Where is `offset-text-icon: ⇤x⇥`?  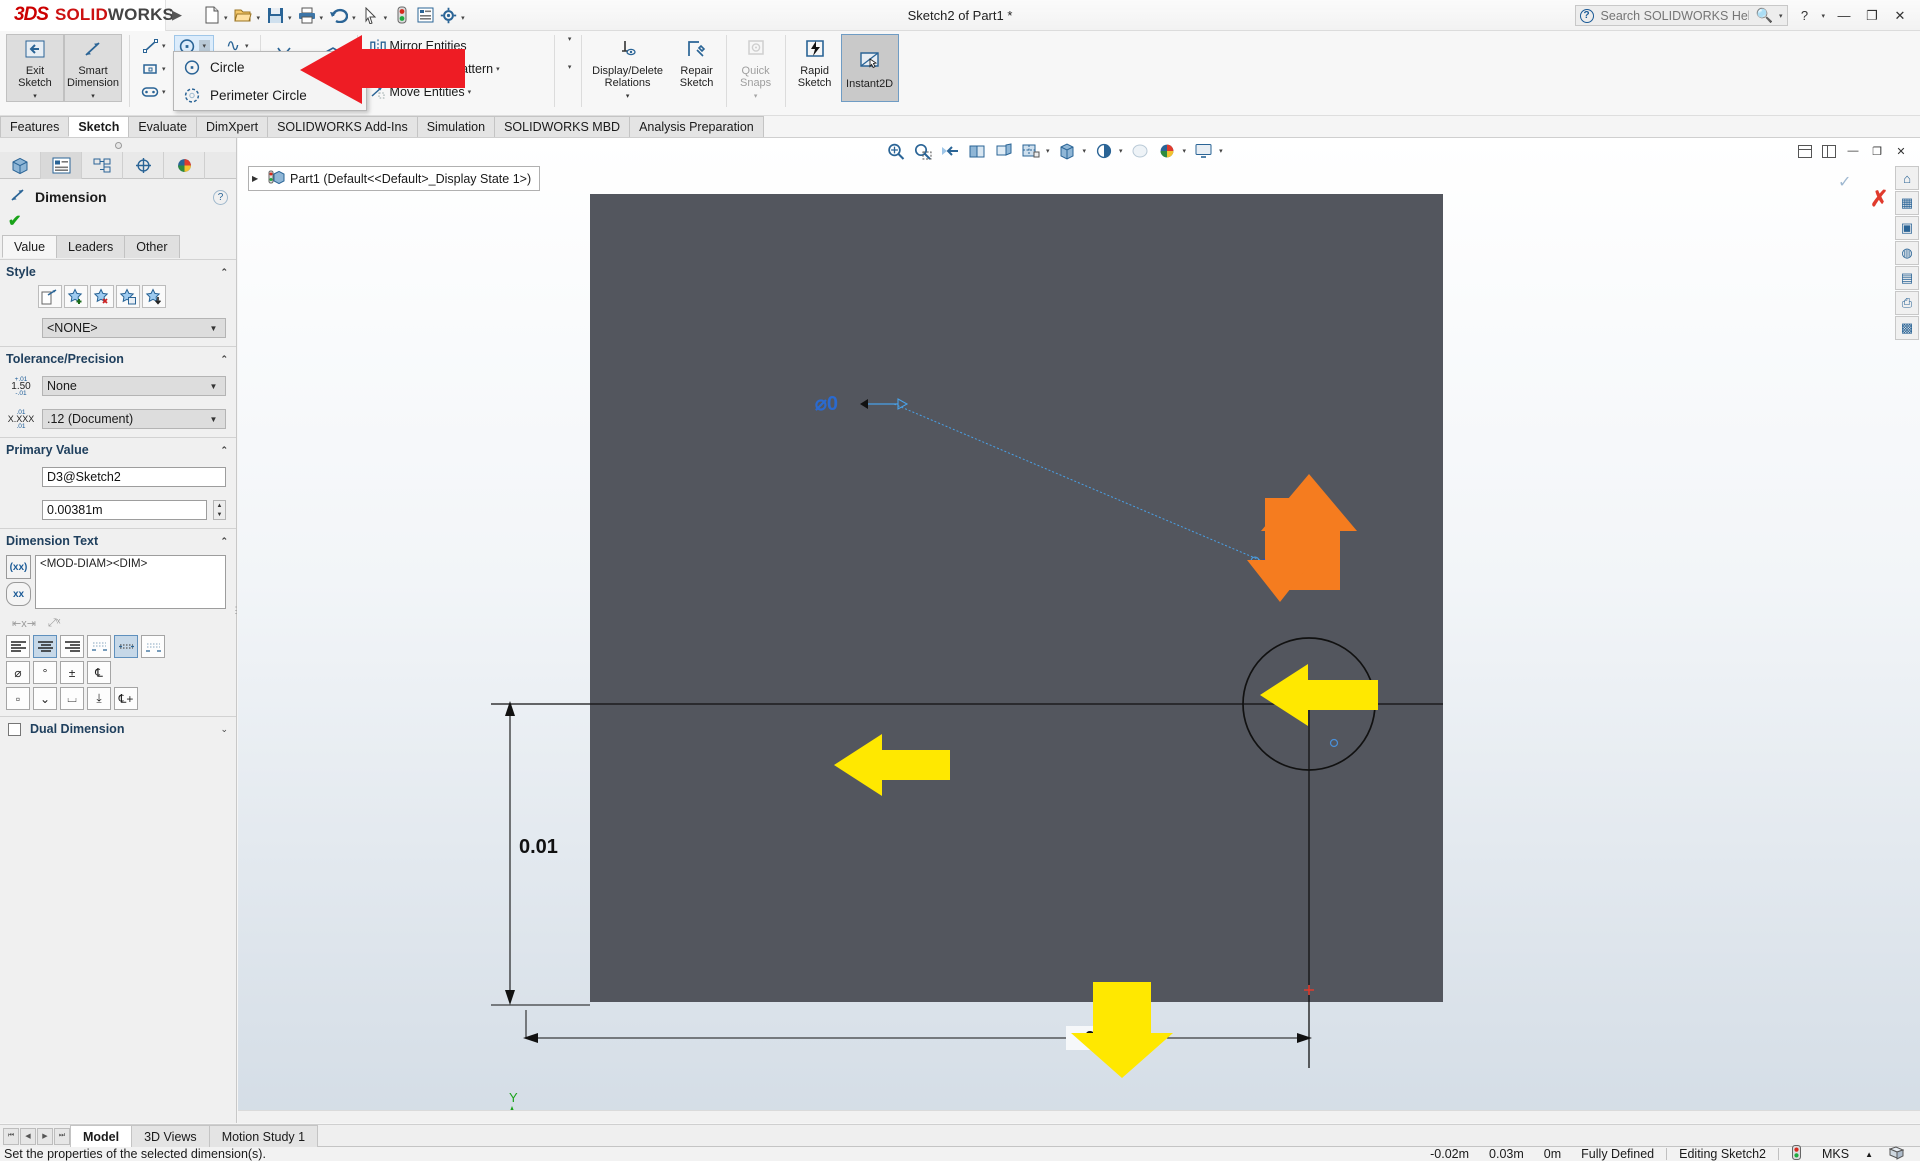 offset-text-icon: ⇤x⇥ is located at coordinates (24, 623).